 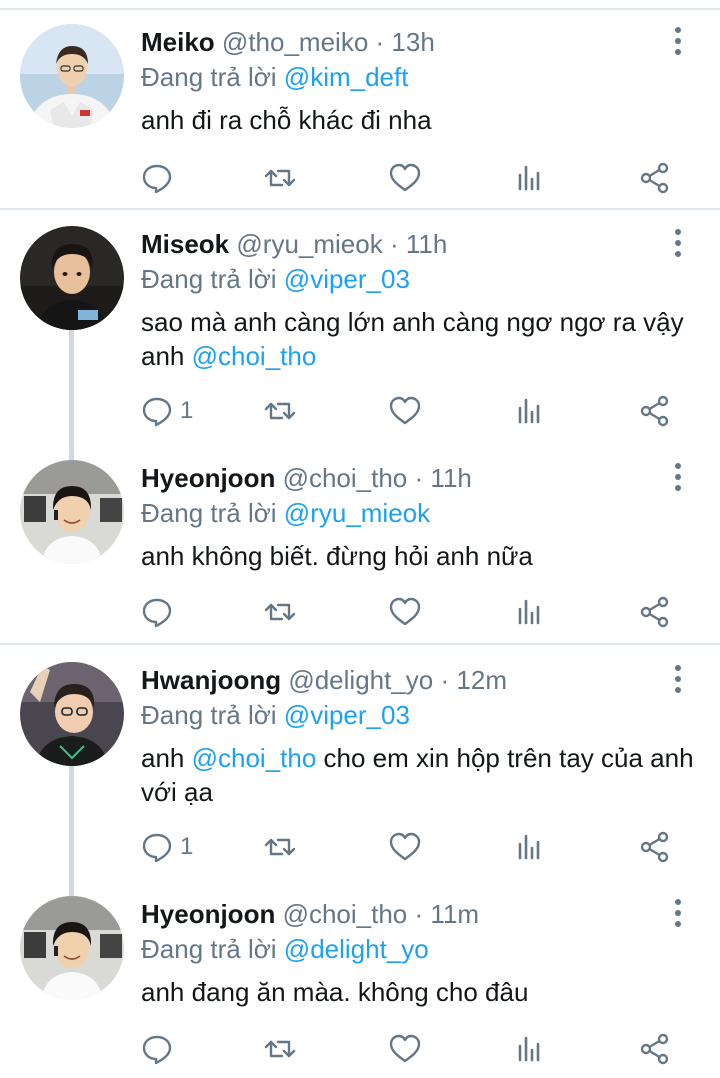 What do you see at coordinates (335, 992) in the screenshot?
I see `text-part: anh đang ăn màa. không cho đâu` at bounding box center [335, 992].